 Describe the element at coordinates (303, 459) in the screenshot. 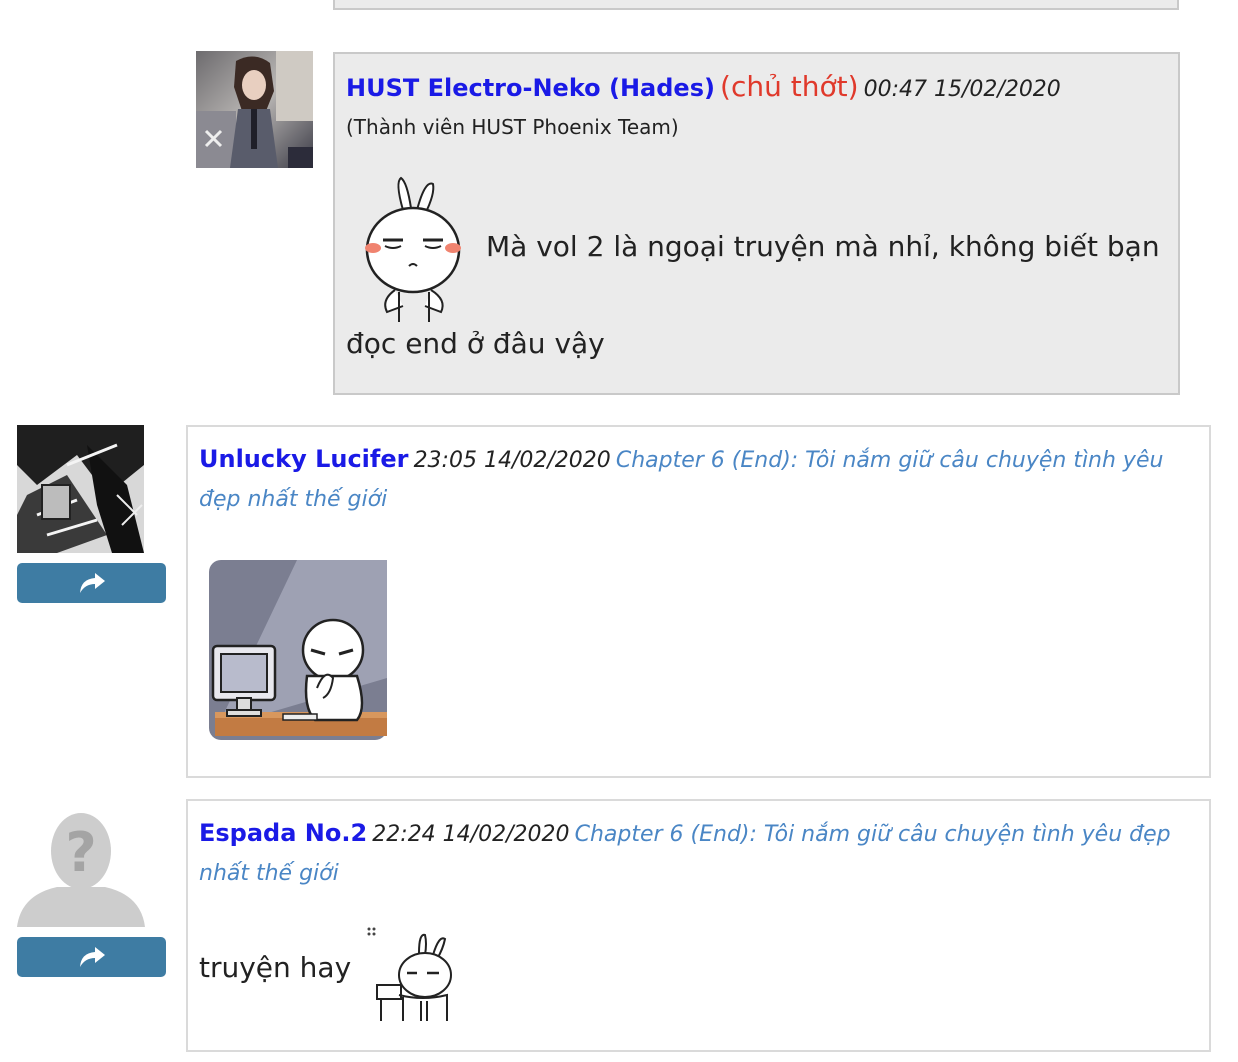

I see `username-link: Unlucky Lucifer` at that location.